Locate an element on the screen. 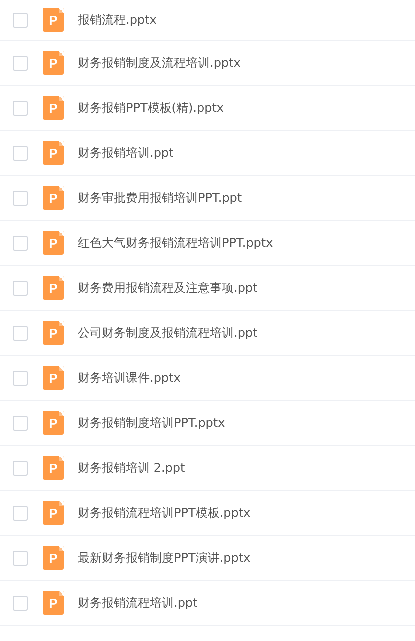 Image resolution: width=415 pixels, height=641 pixels. file-name: 财务报销流程培训PPT模板.pptx is located at coordinates (164, 513).